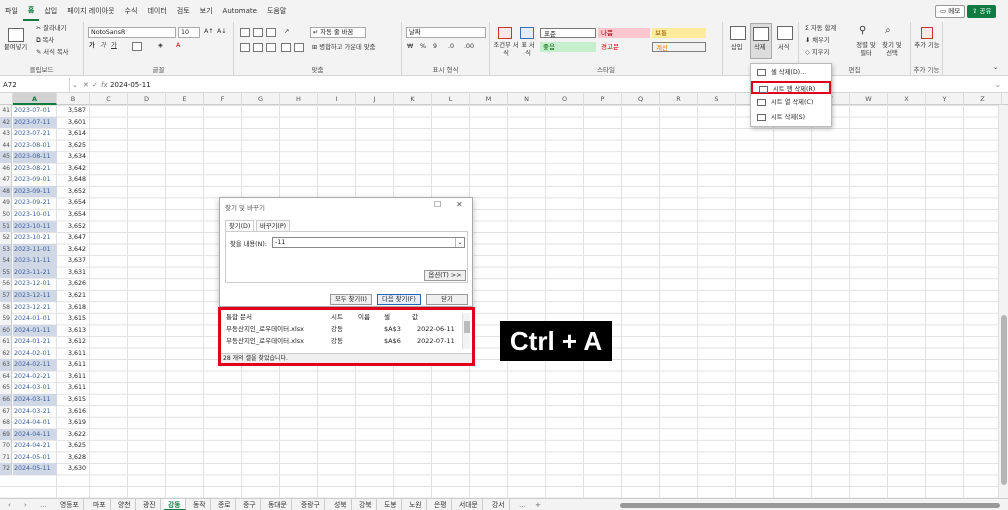 Image resolution: width=1008 pixels, height=510 pixels. I want to click on fill-button: ⬇ 채우기, so click(817, 41).